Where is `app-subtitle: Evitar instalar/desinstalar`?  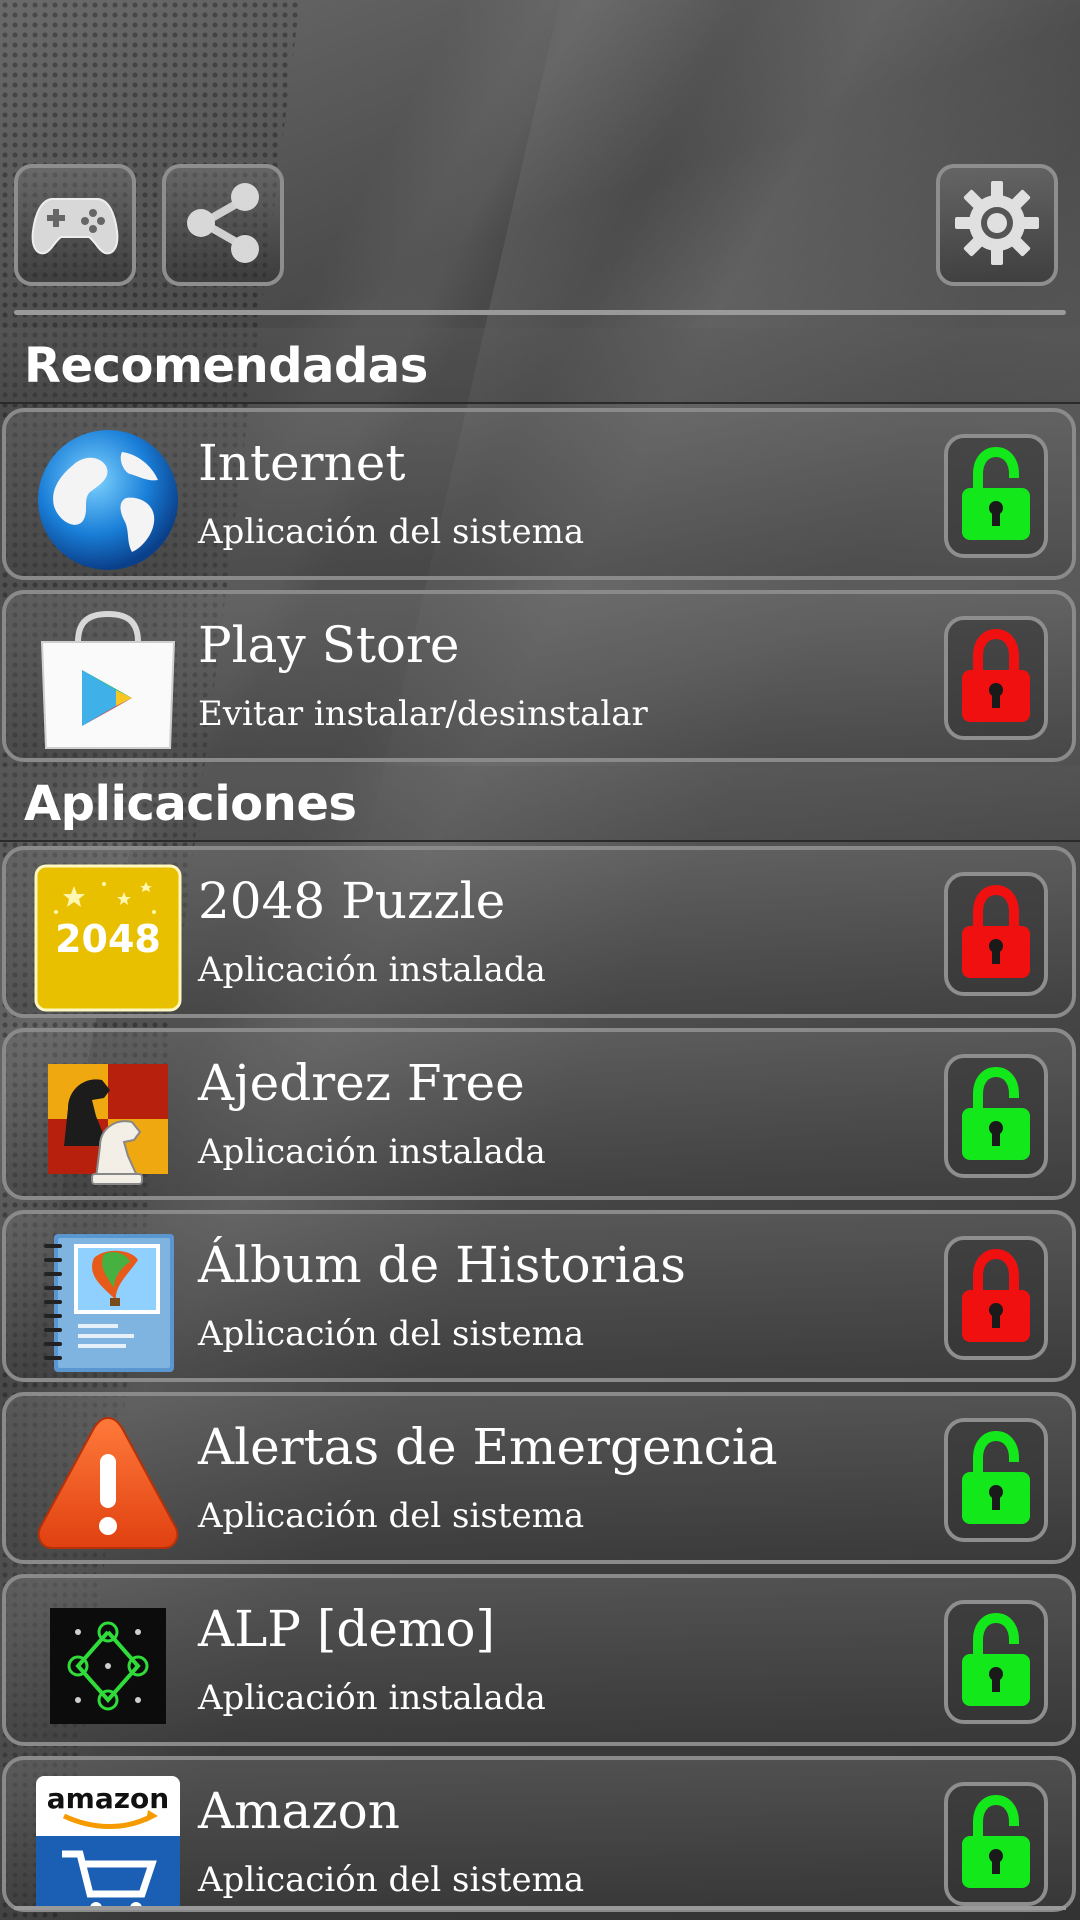
app-subtitle: Evitar instalar/desinstalar is located at coordinates (423, 714).